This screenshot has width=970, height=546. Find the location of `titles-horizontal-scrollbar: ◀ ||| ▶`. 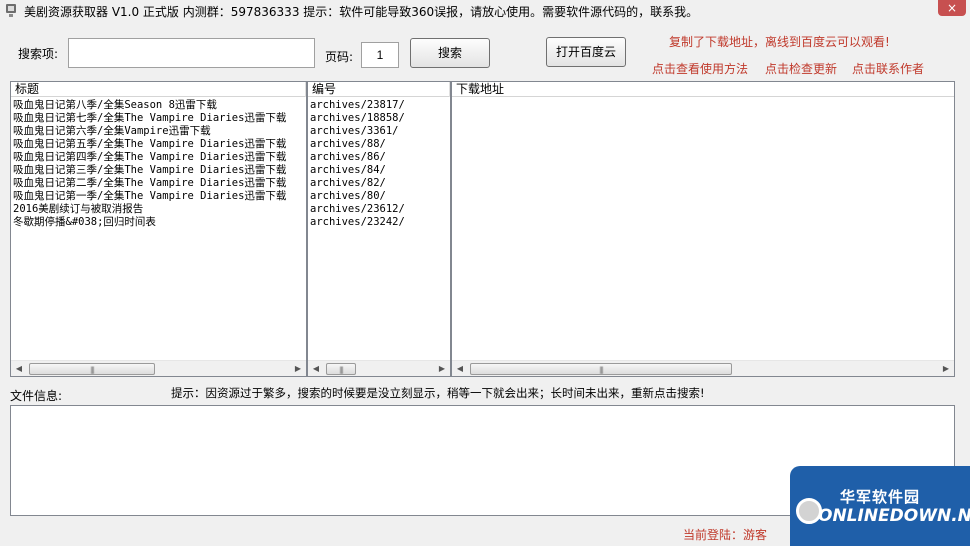

titles-horizontal-scrollbar: ◀ ||| ▶ is located at coordinates (158, 368).